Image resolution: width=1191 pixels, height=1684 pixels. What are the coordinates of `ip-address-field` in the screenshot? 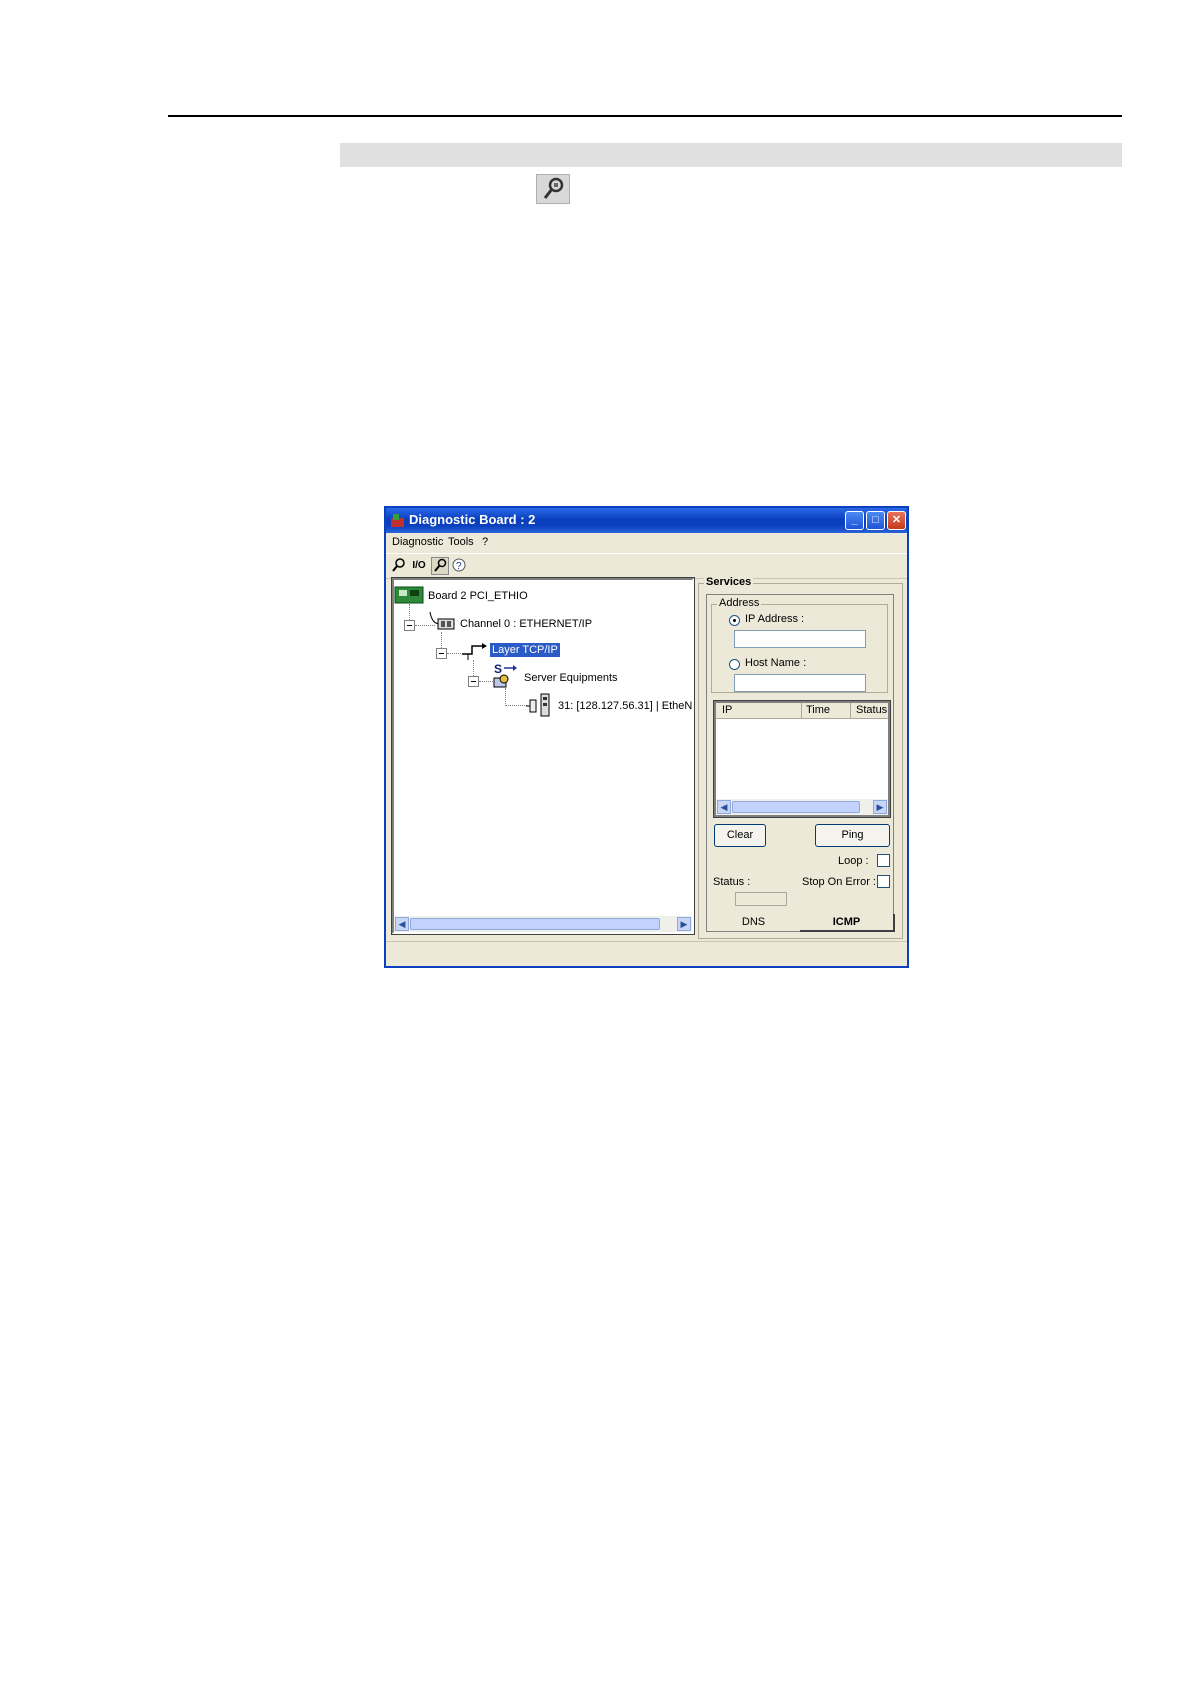 It's located at (800, 639).